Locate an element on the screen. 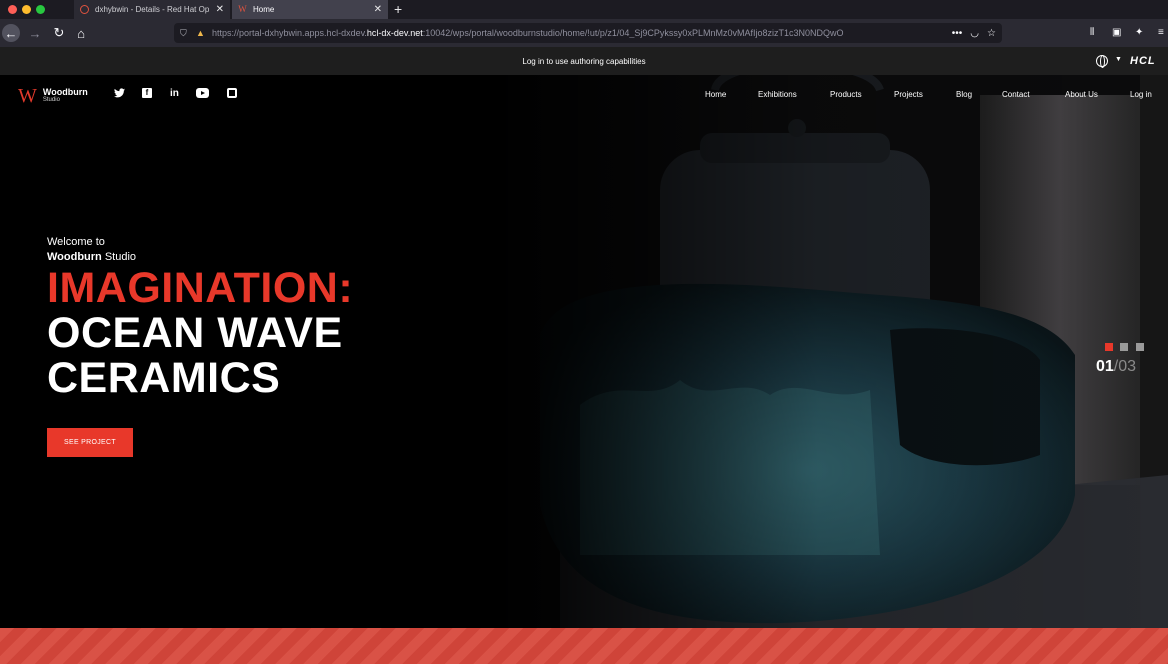 This screenshot has width=1168, height=664. globe-icon is located at coordinates (1102, 61).